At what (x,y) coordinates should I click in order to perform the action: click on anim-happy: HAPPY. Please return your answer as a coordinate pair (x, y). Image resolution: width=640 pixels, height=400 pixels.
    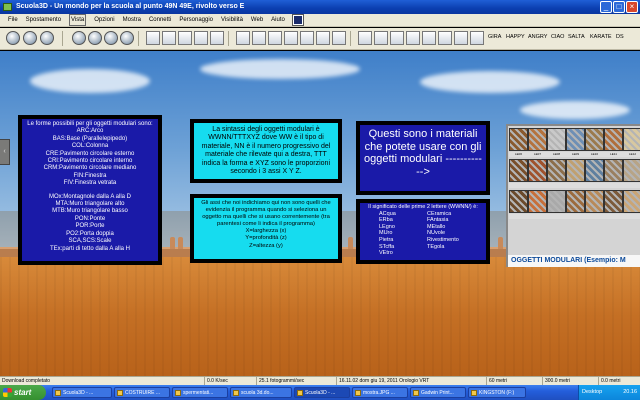
    Looking at the image, I should click on (515, 37).